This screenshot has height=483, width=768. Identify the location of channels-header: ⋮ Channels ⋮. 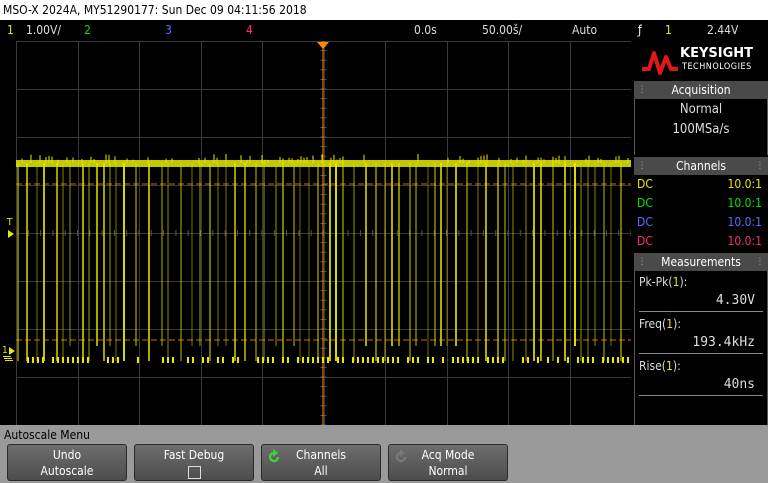
(701, 166).